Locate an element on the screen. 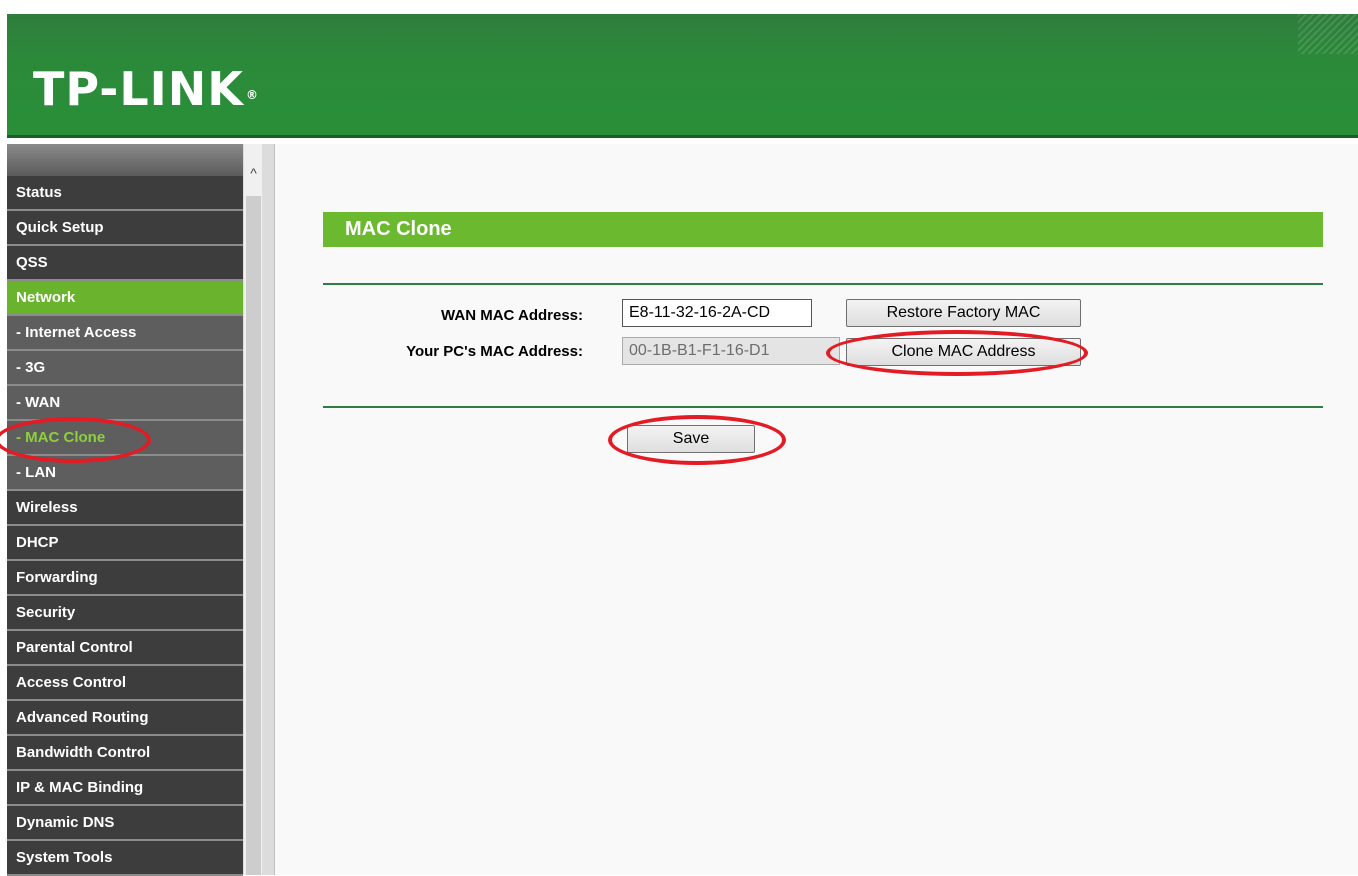 The image size is (1358, 876). header-decoration is located at coordinates (1328, 34).